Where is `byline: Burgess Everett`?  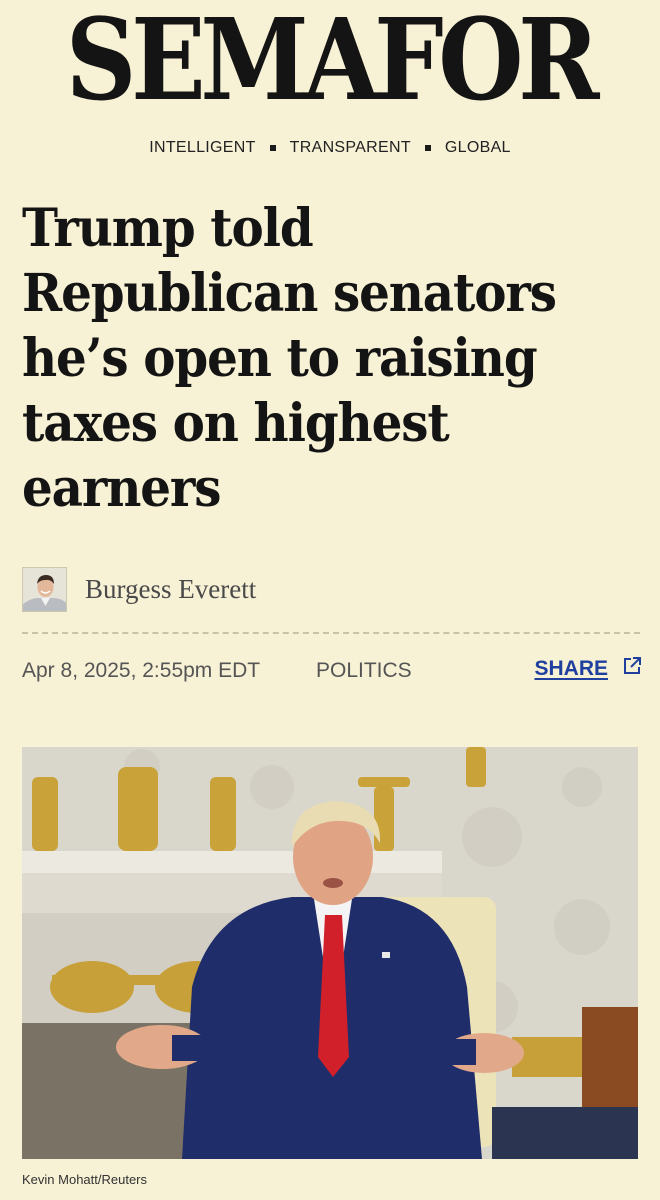 byline: Burgess Everett is located at coordinates (139, 589).